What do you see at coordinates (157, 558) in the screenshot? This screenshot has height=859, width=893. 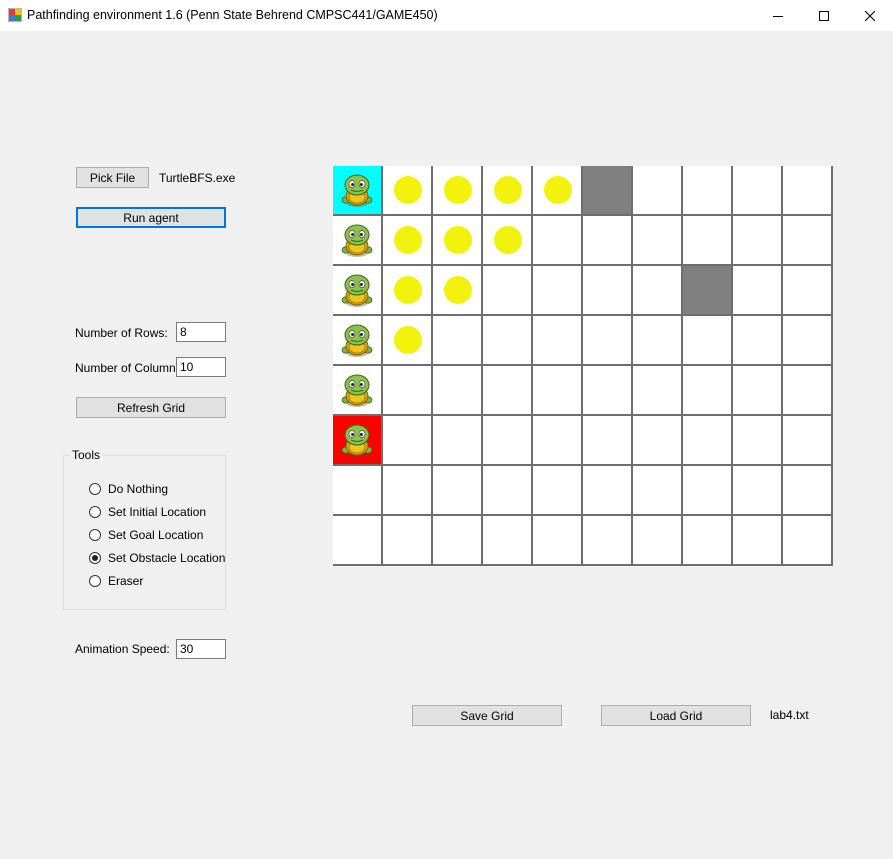 I see `tool-option: Set Obstacle Location` at bounding box center [157, 558].